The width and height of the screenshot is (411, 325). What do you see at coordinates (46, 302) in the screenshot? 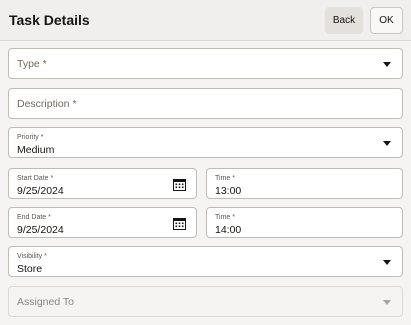
I see `assigned-to-placeholder: Assigned To` at bounding box center [46, 302].